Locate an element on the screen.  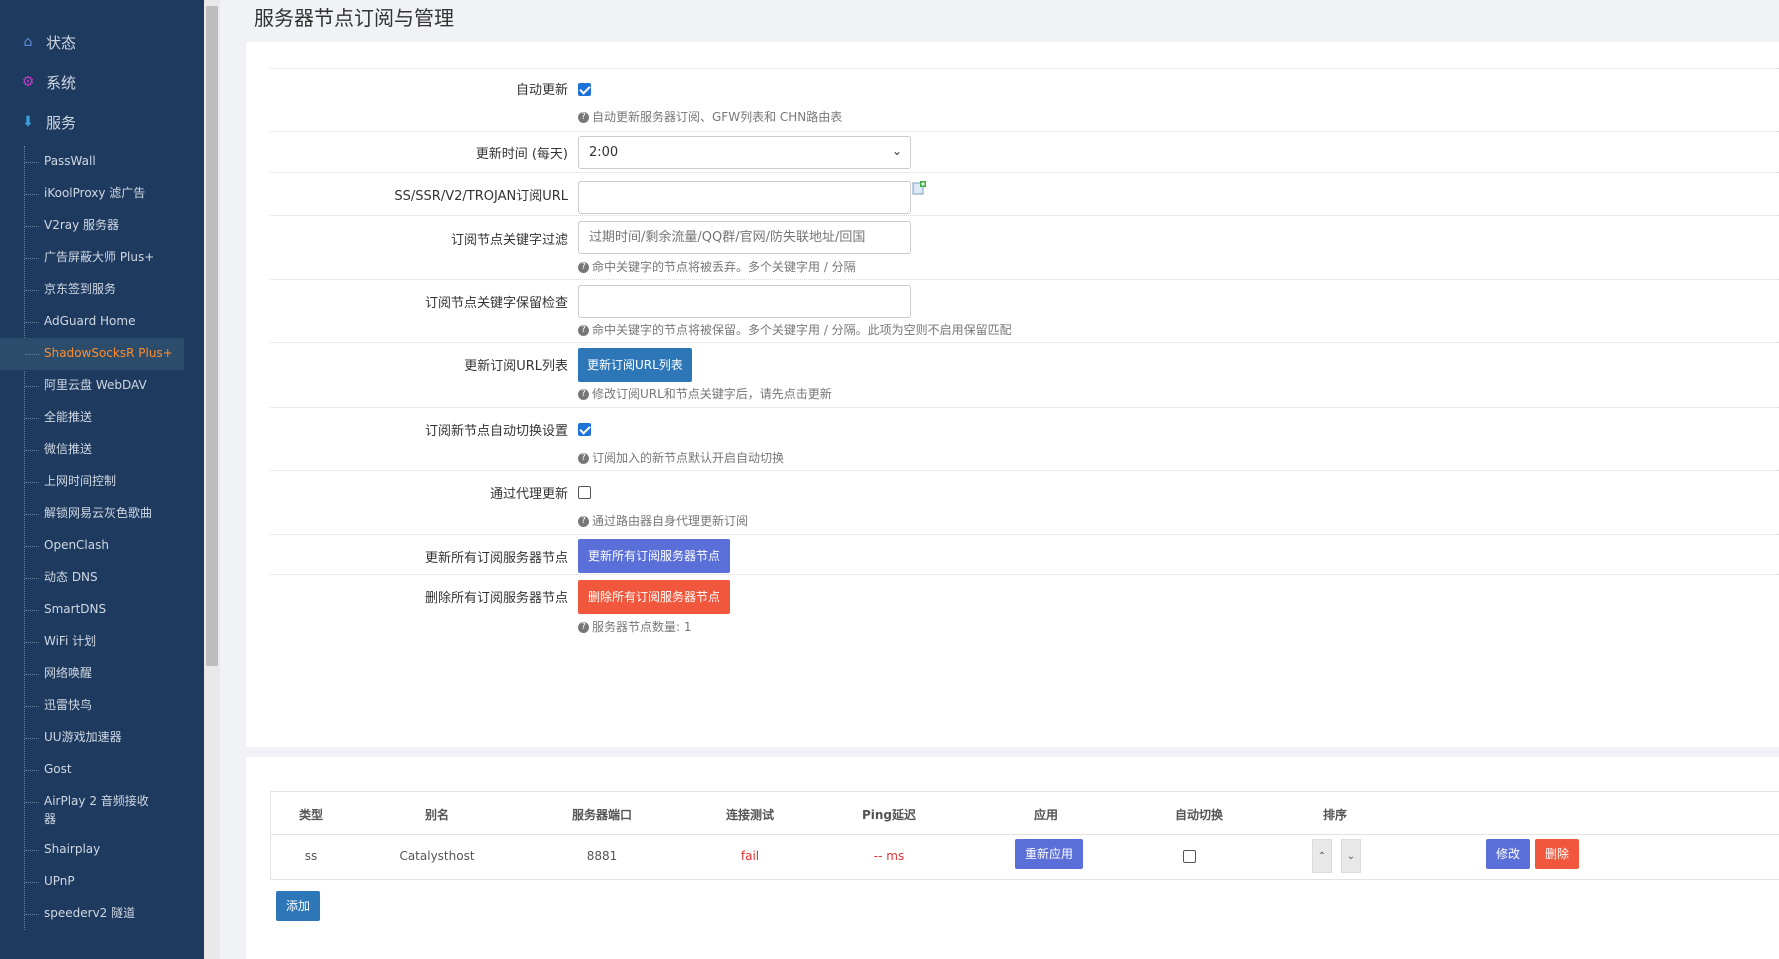
sidebar-item-xlnetacc: 迅雷快鸟 is located at coordinates (102, 706).